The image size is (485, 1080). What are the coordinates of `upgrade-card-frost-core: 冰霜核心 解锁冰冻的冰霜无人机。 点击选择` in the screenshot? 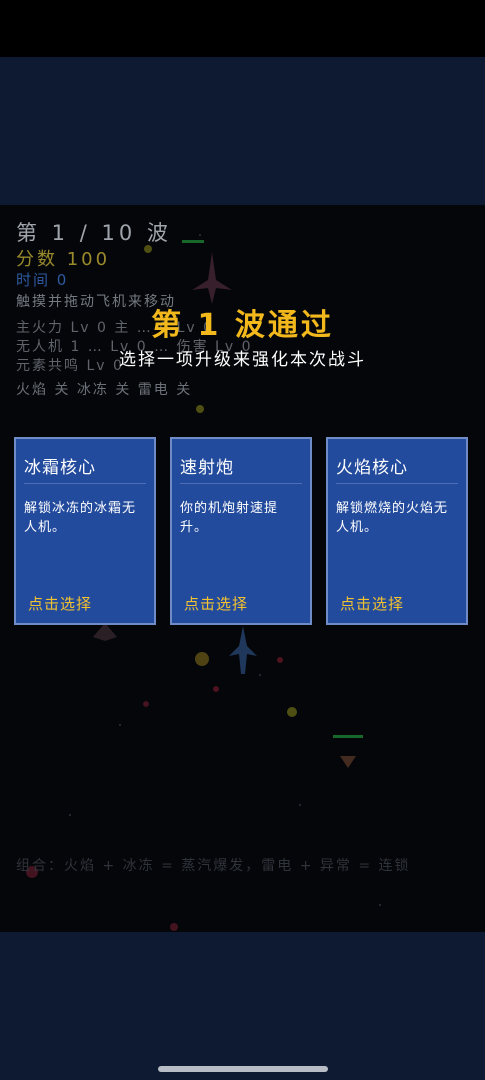 It's located at (85, 531).